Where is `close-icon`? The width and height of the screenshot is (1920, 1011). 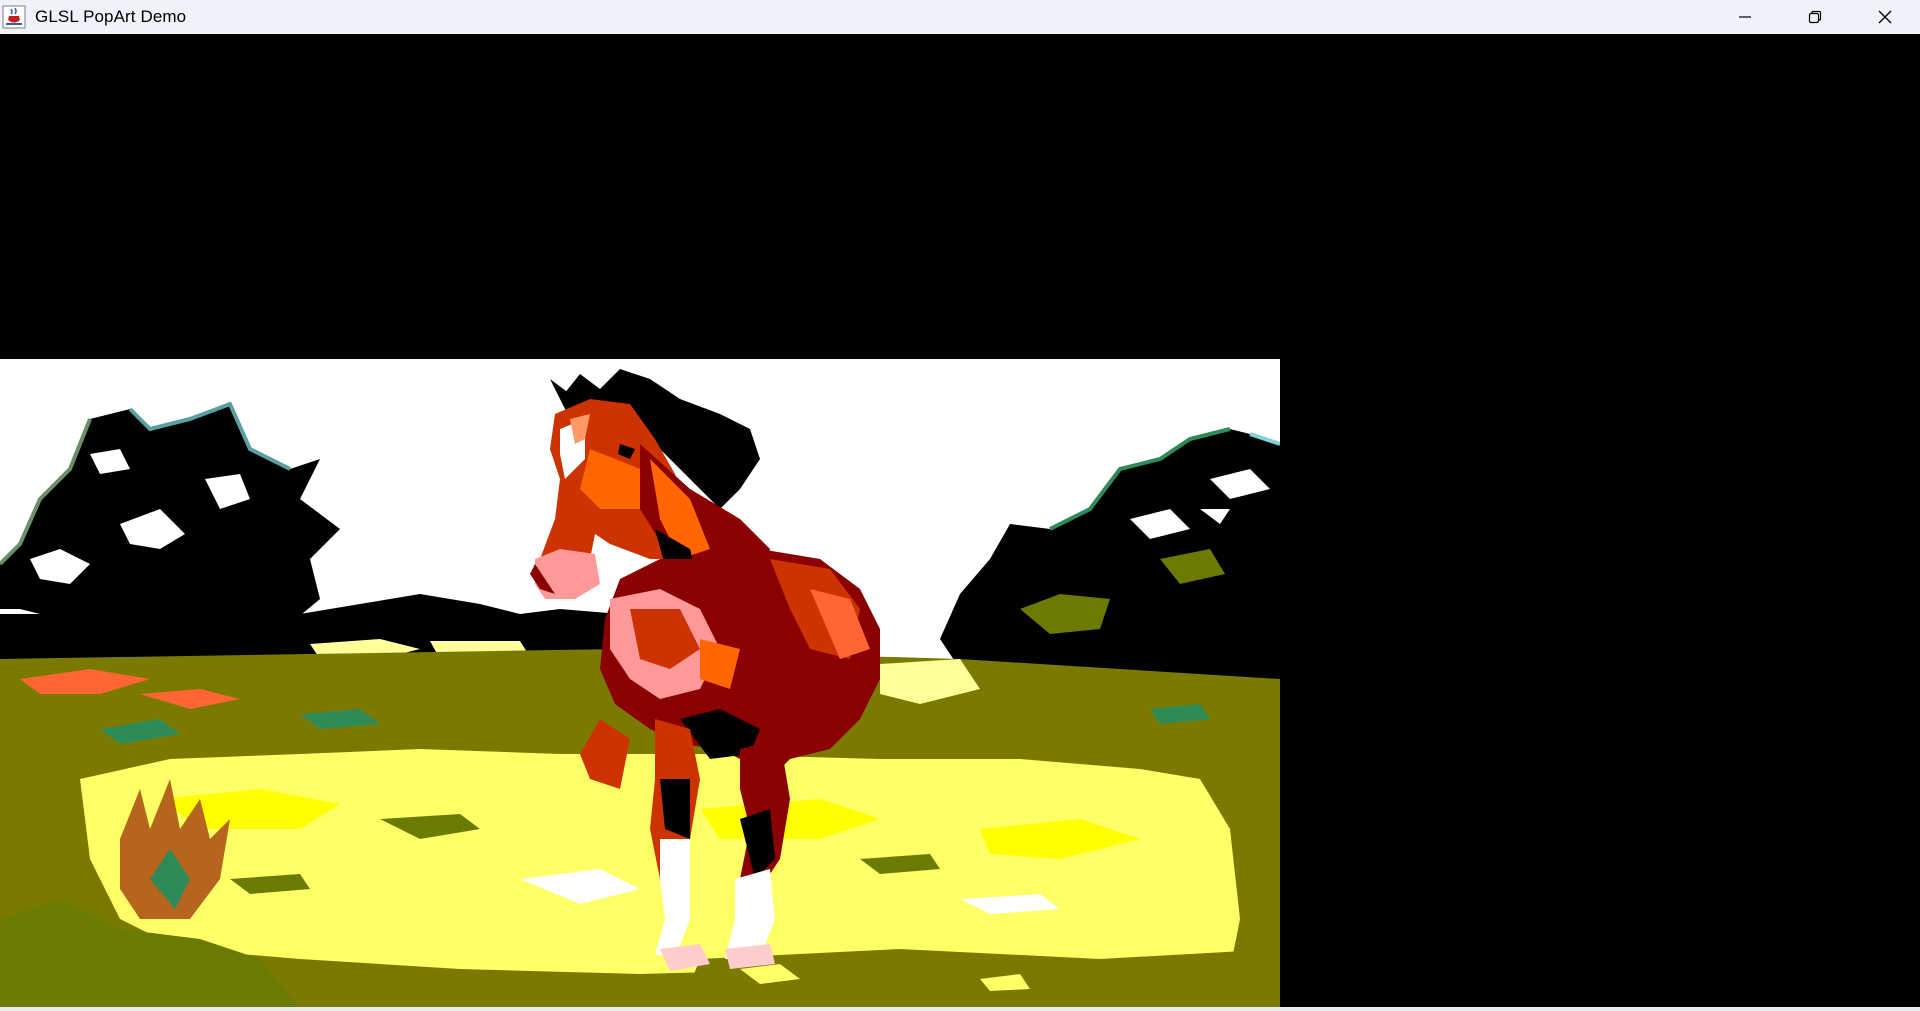 close-icon is located at coordinates (1885, 17).